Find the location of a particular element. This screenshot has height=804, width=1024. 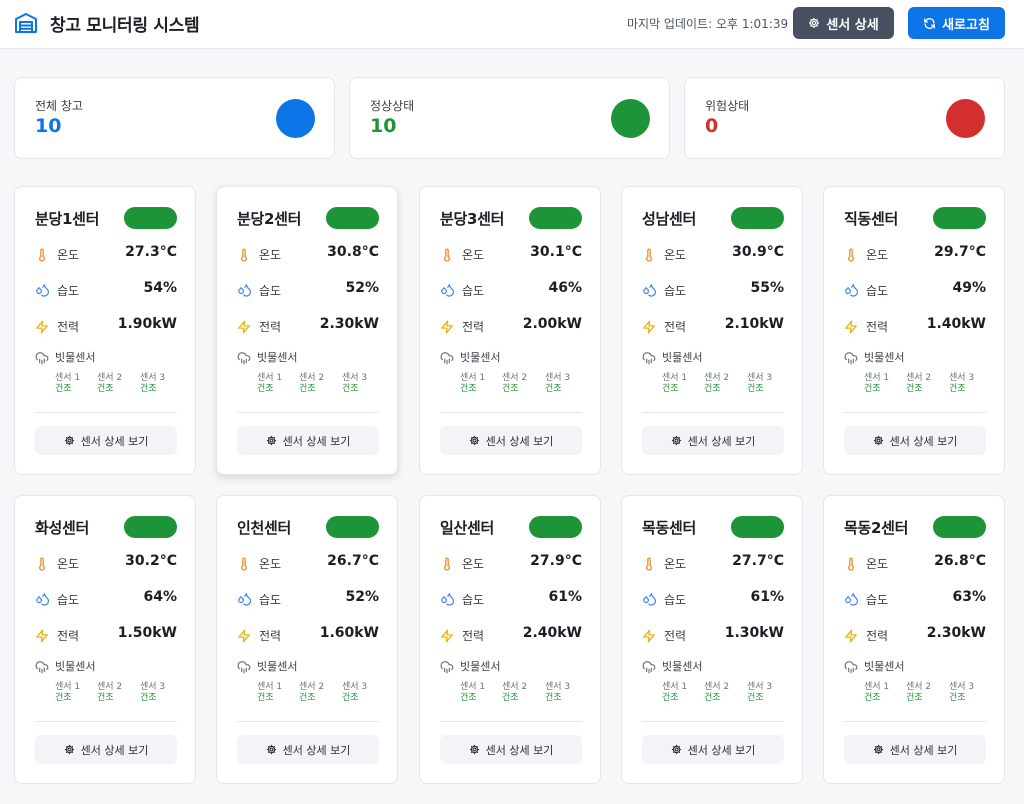

stat-label: 전체 창고 is located at coordinates (59, 106).